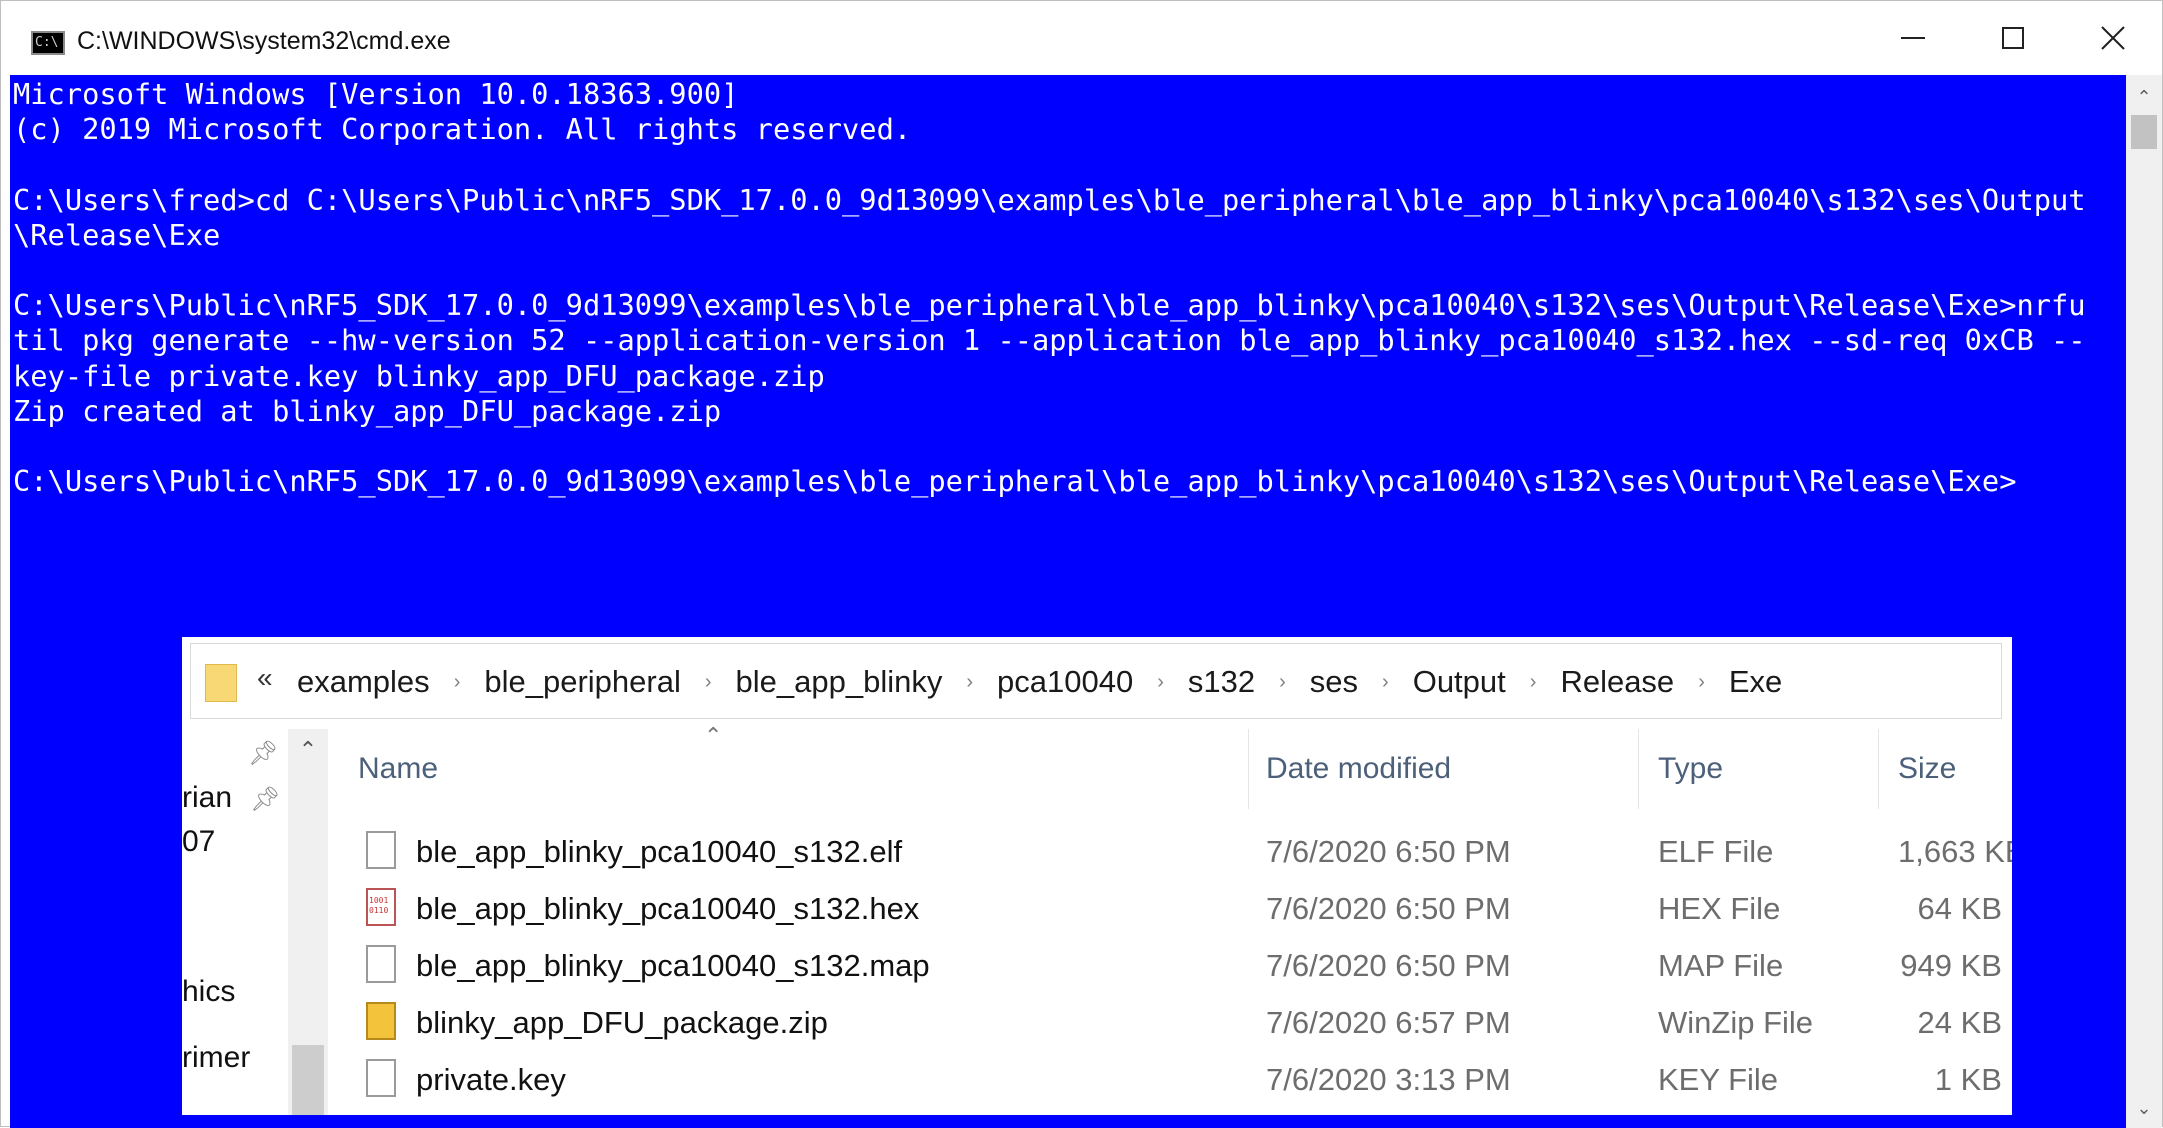  I want to click on file-type: HEX File, so click(1719, 908).